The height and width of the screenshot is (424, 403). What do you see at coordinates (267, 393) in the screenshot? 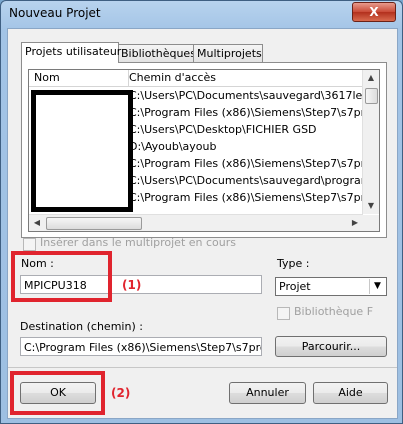
I see `cancel-button: Annuler` at bounding box center [267, 393].